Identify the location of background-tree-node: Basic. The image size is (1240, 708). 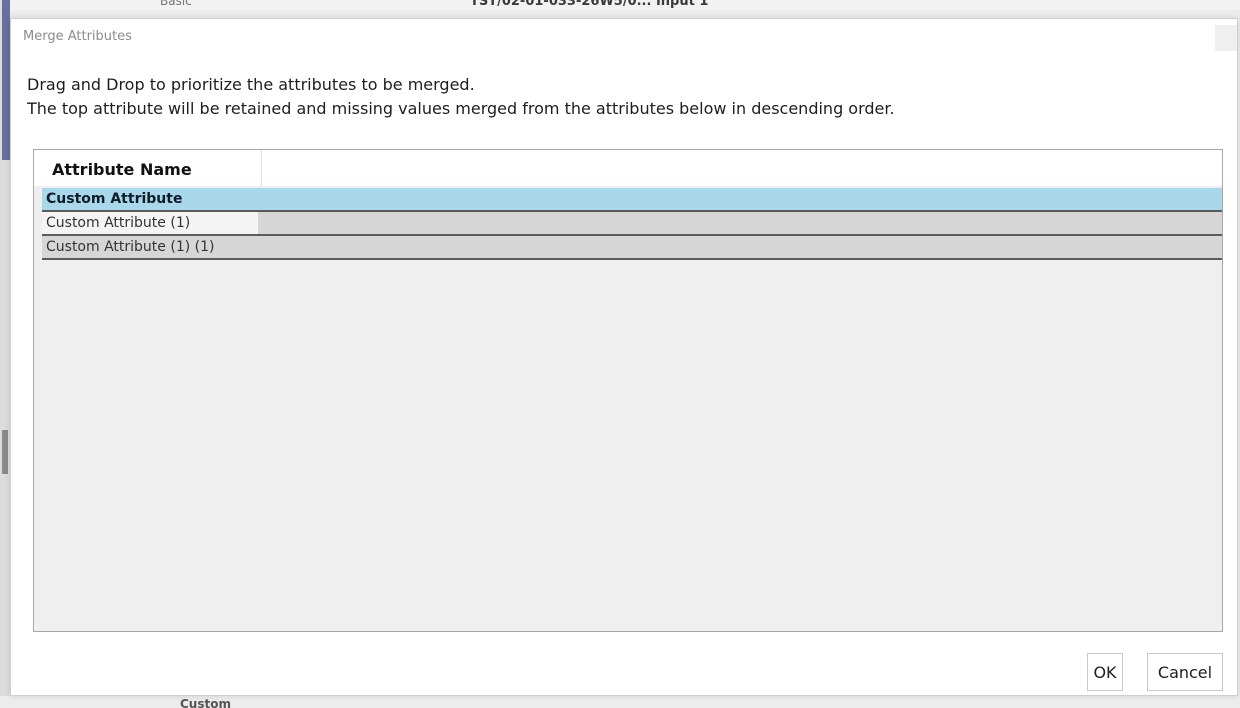
(176, 4).